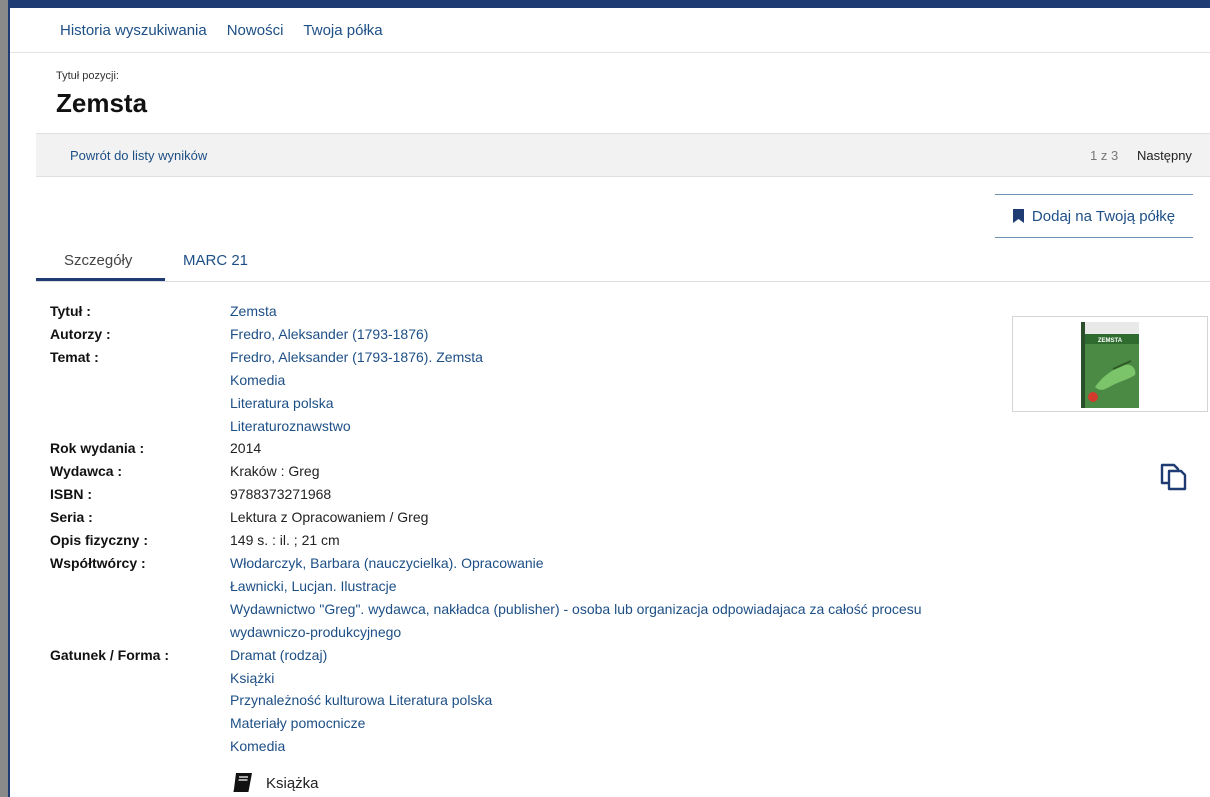 The width and height of the screenshot is (1210, 797). Describe the element at coordinates (361, 678) in the screenshot. I see `genre-link: Książki` at that location.